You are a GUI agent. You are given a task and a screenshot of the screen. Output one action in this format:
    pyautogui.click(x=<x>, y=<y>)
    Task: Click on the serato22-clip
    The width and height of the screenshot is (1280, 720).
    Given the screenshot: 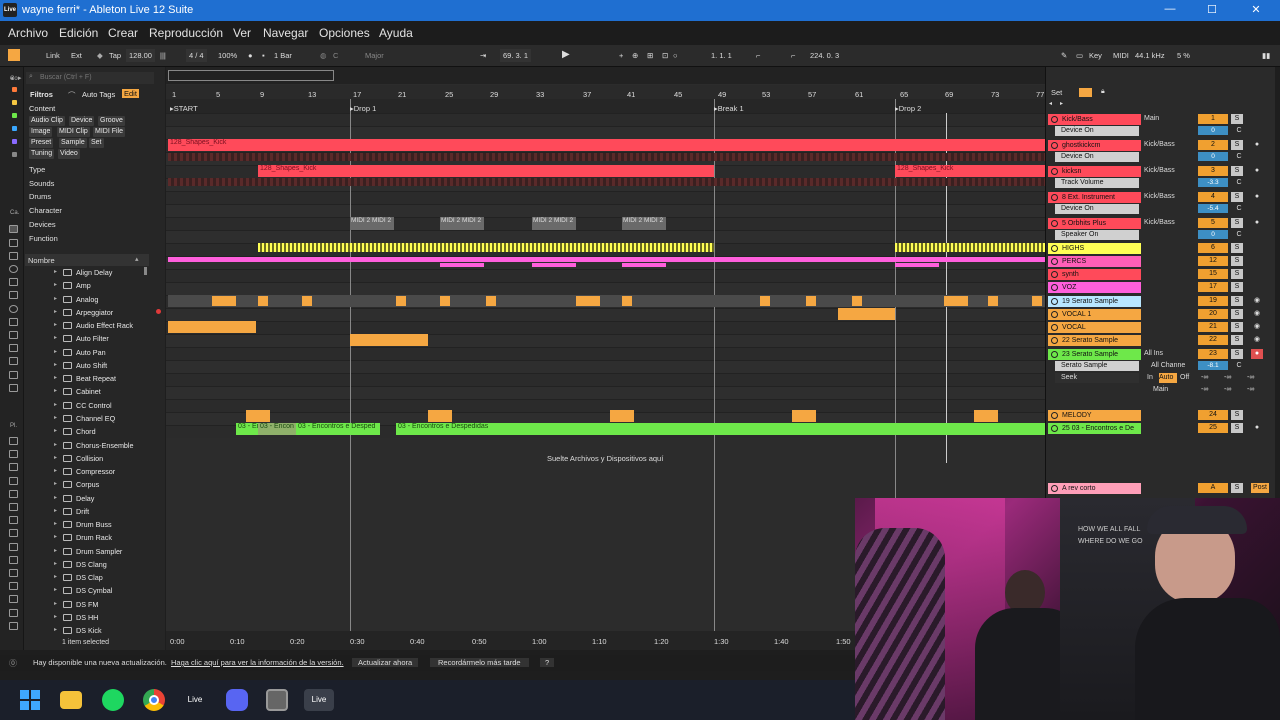 What is the action you would take?
    pyautogui.click(x=389, y=340)
    